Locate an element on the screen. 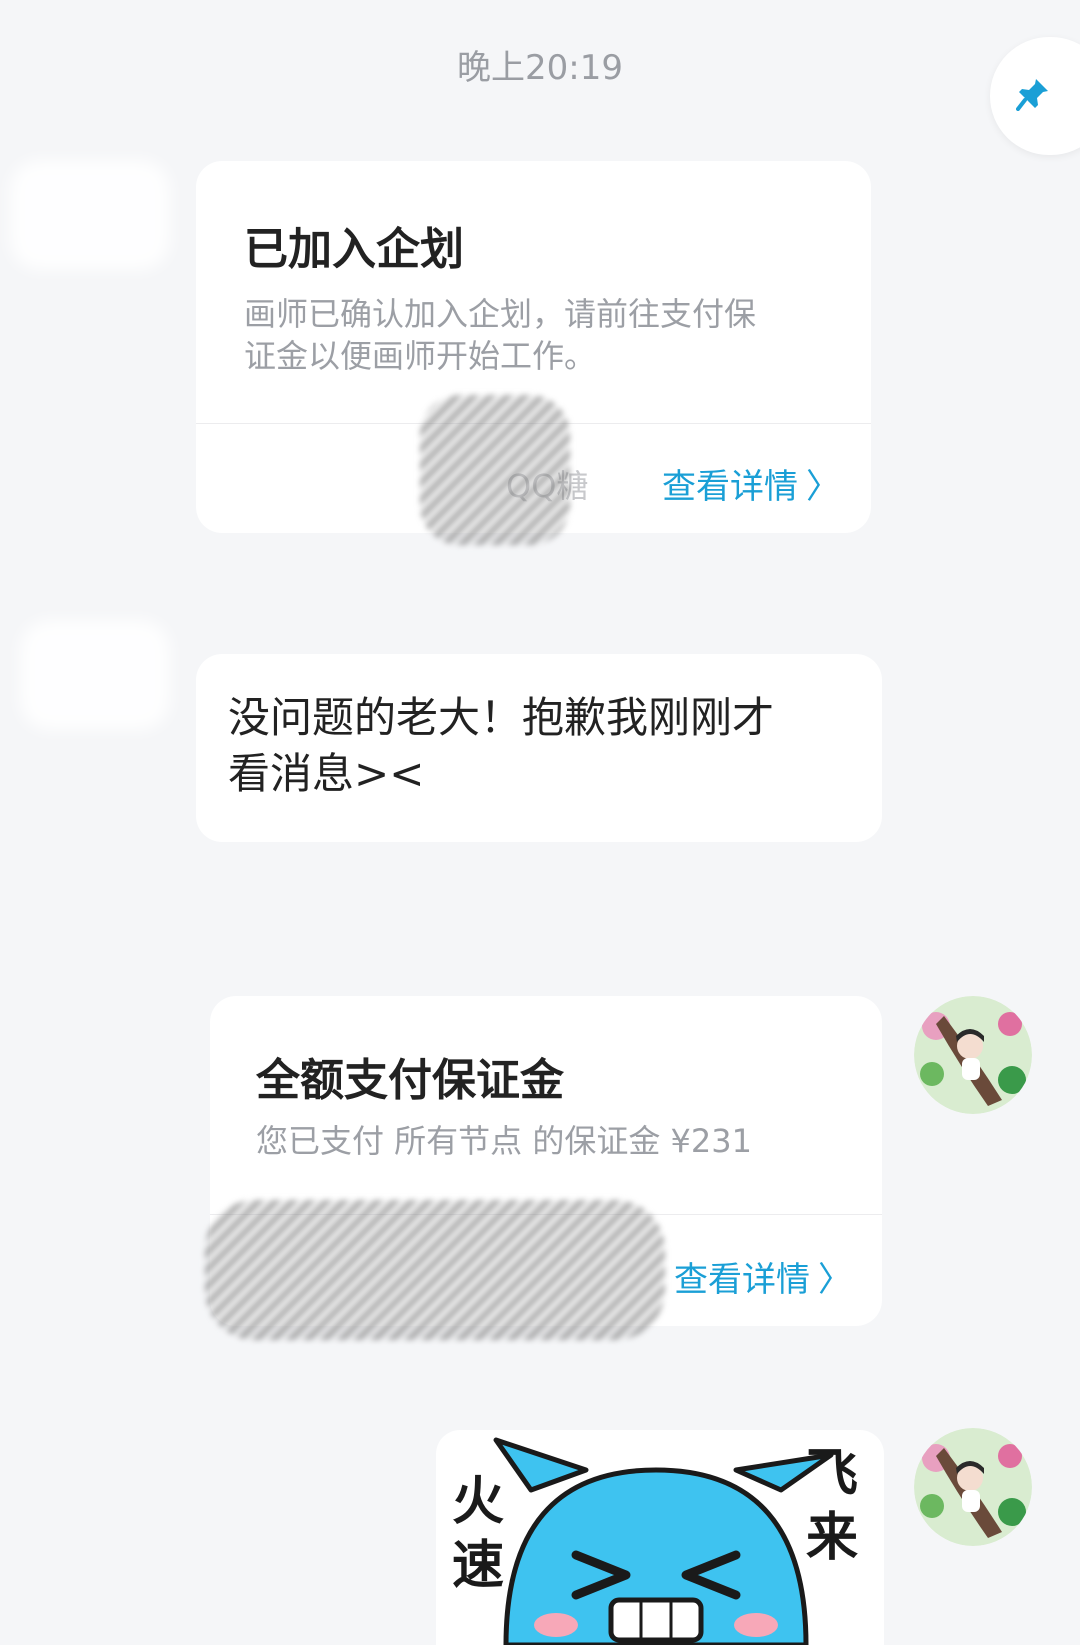 This screenshot has height=1645, width=1080. sticker-message: 火速 飞来 is located at coordinates (660, 1537).